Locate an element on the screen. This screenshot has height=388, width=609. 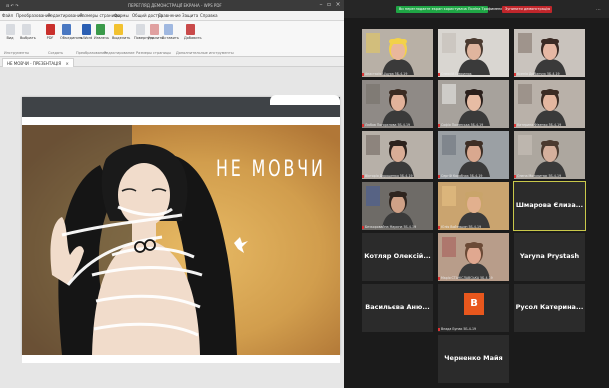
hand-icon is located at coordinates (10, 29).